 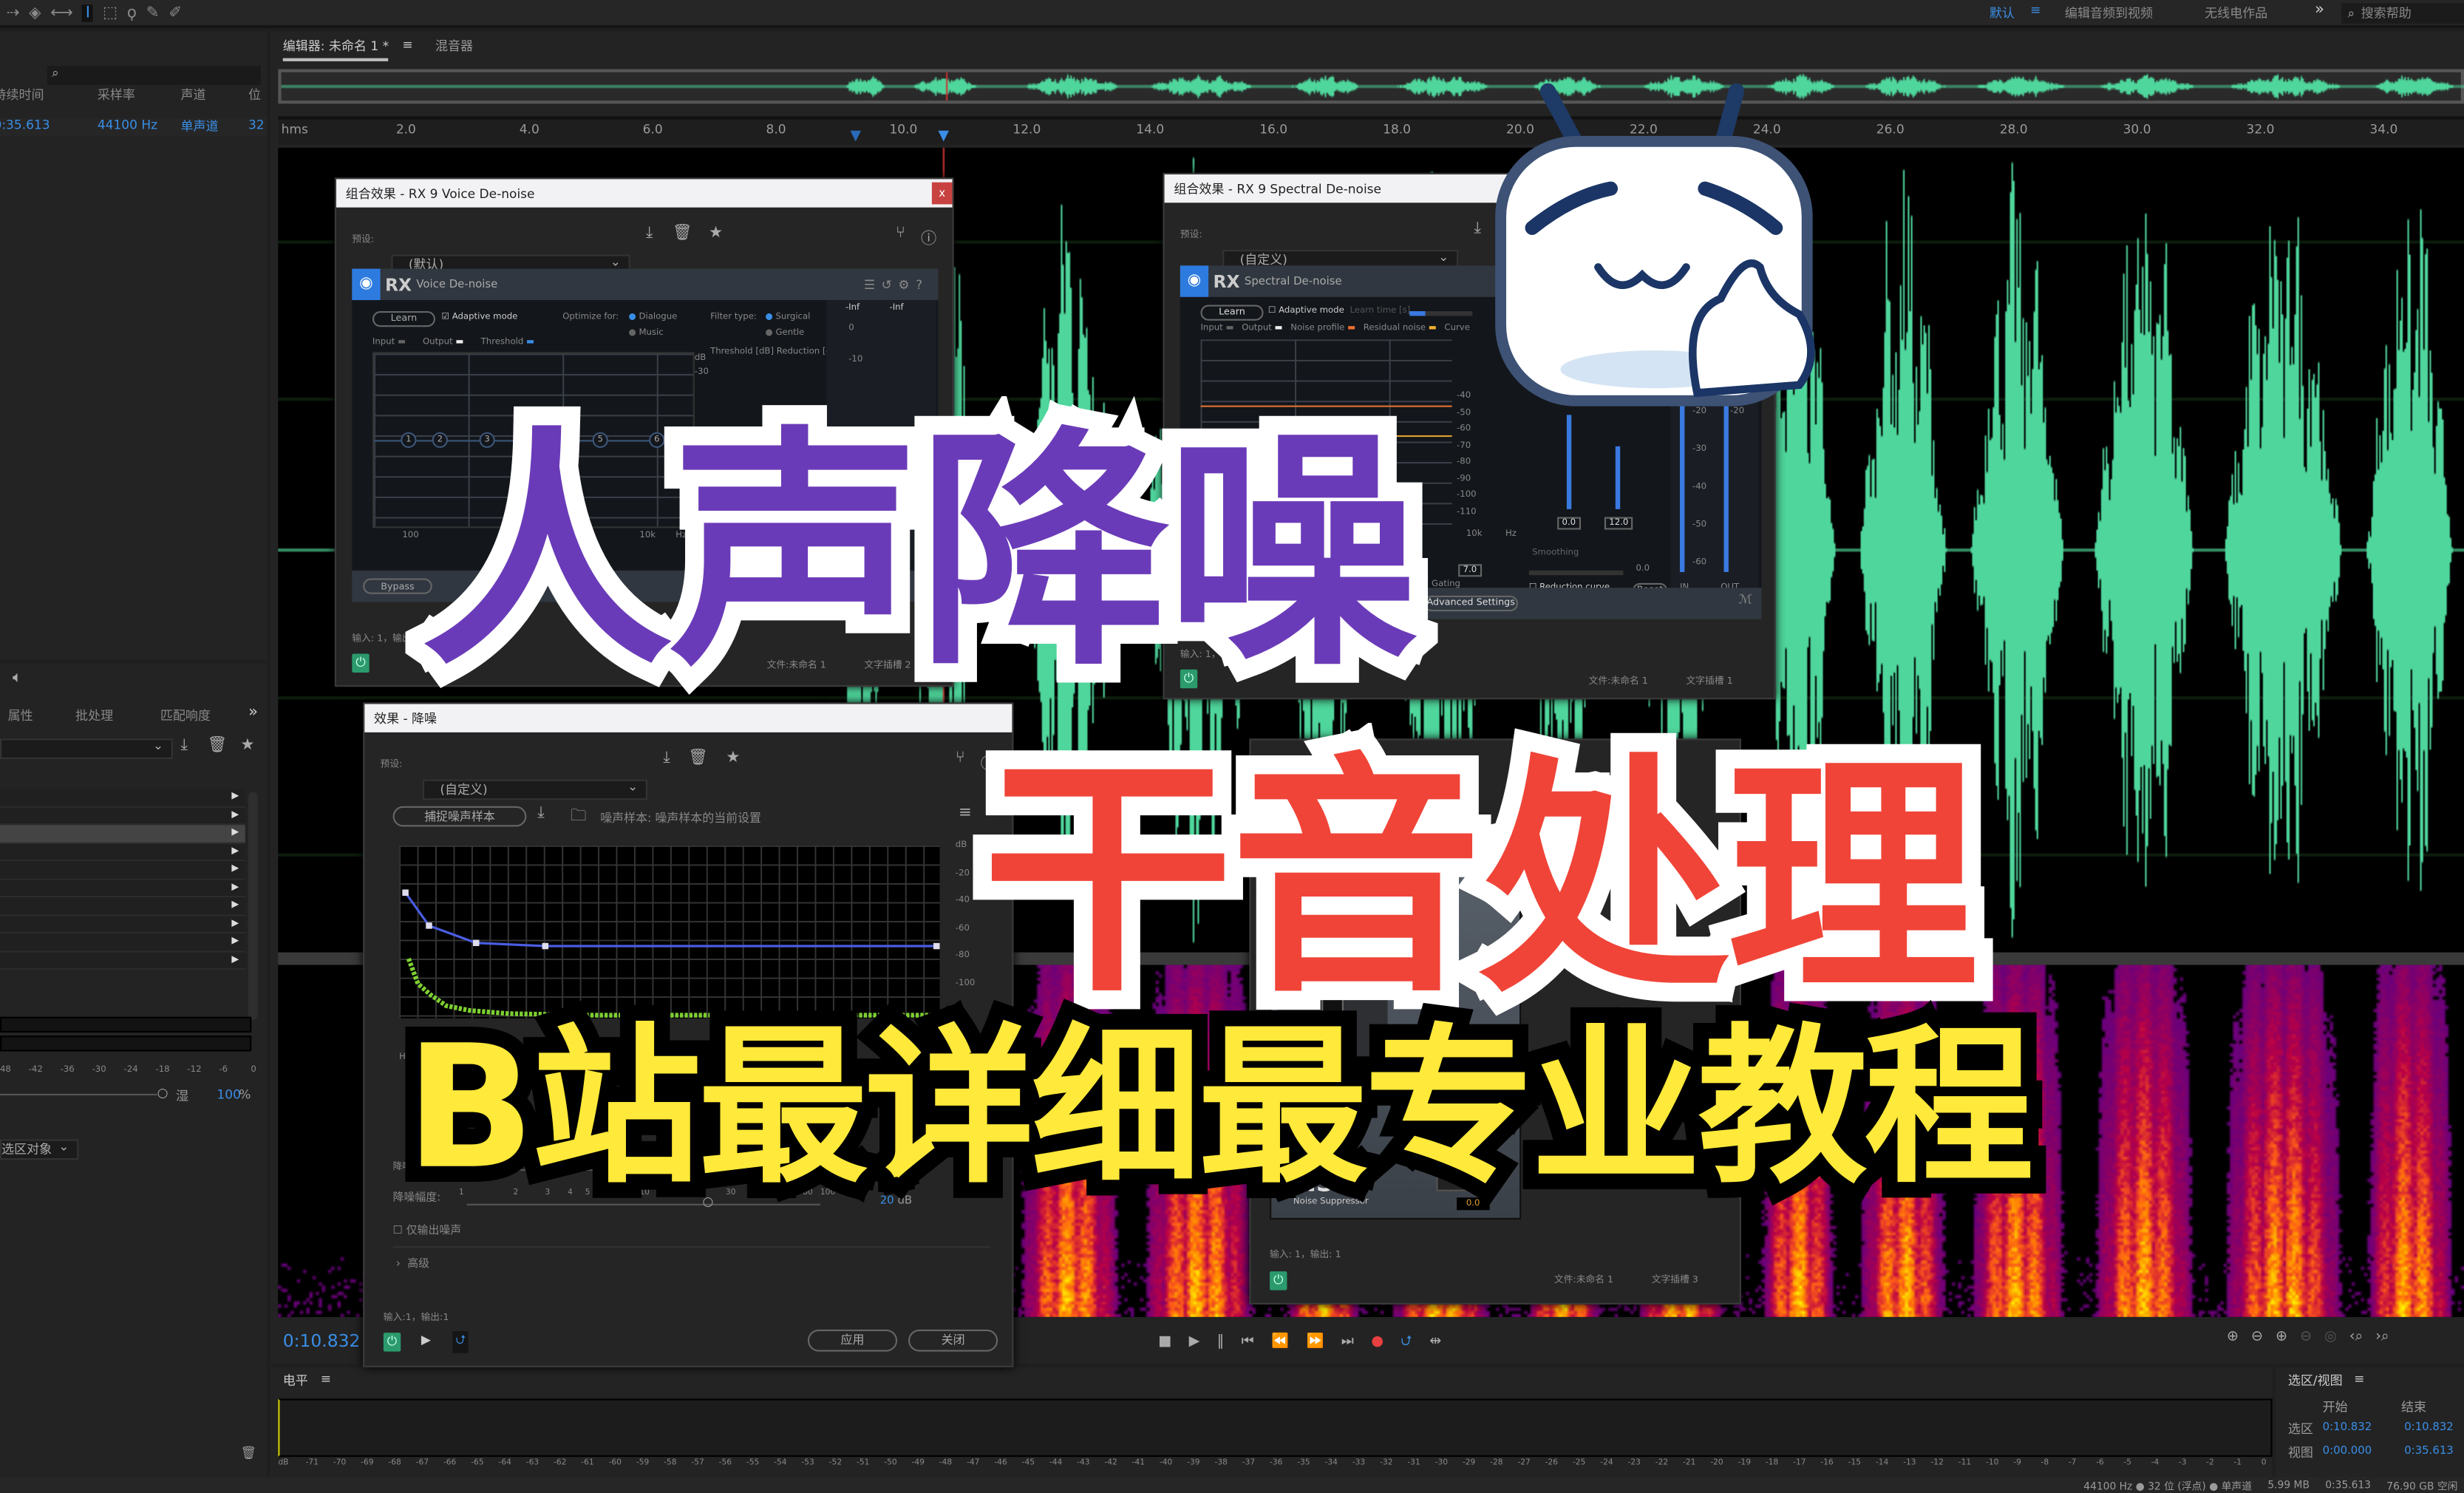 What do you see at coordinates (1306, 311) in the screenshot?
I see `adaptive-checkbox: ☐ Adaptive mode` at bounding box center [1306, 311].